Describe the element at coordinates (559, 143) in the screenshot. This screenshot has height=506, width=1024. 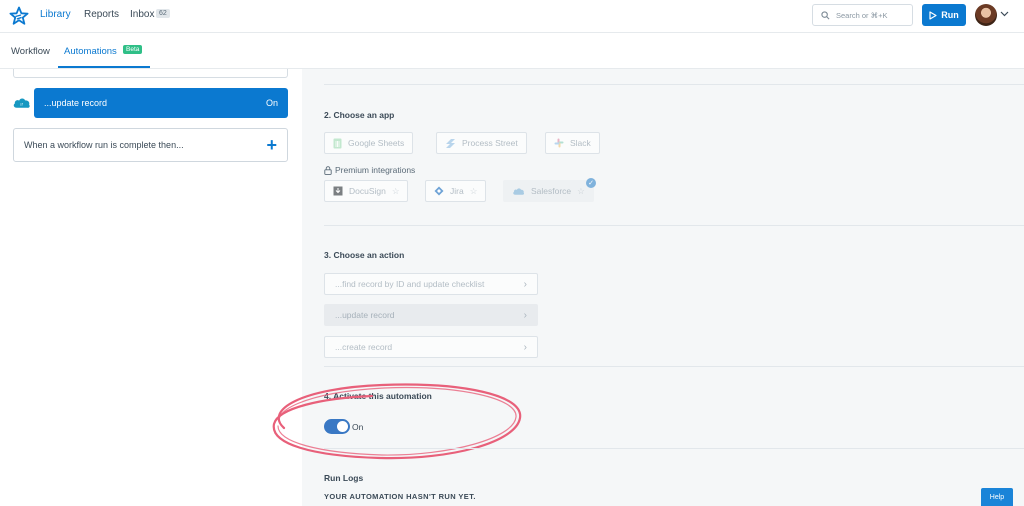
I see `slack-icon` at that location.